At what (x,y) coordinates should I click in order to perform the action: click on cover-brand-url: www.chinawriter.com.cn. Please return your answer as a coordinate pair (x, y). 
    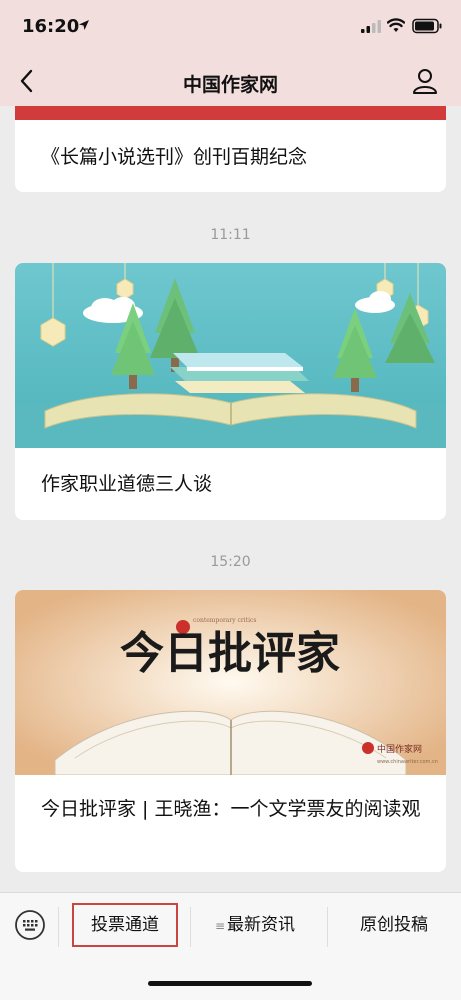
    Looking at the image, I should click on (407, 762).